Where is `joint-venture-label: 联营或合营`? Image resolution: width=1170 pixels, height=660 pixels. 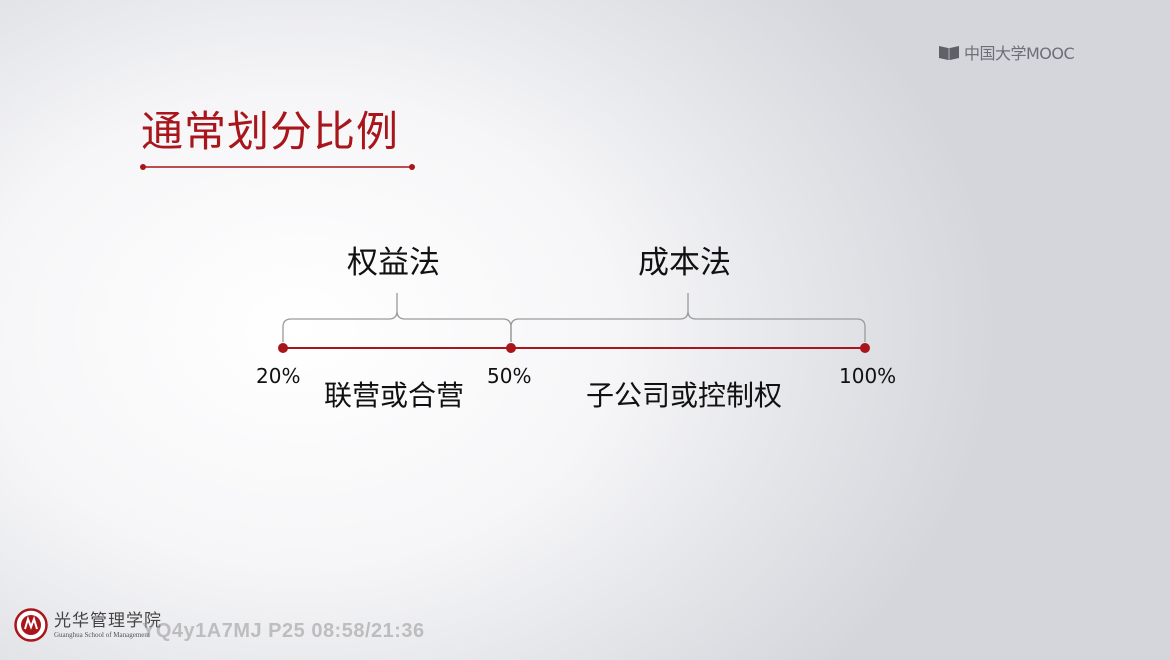
joint-venture-label: 联营或合营 is located at coordinates (394, 395).